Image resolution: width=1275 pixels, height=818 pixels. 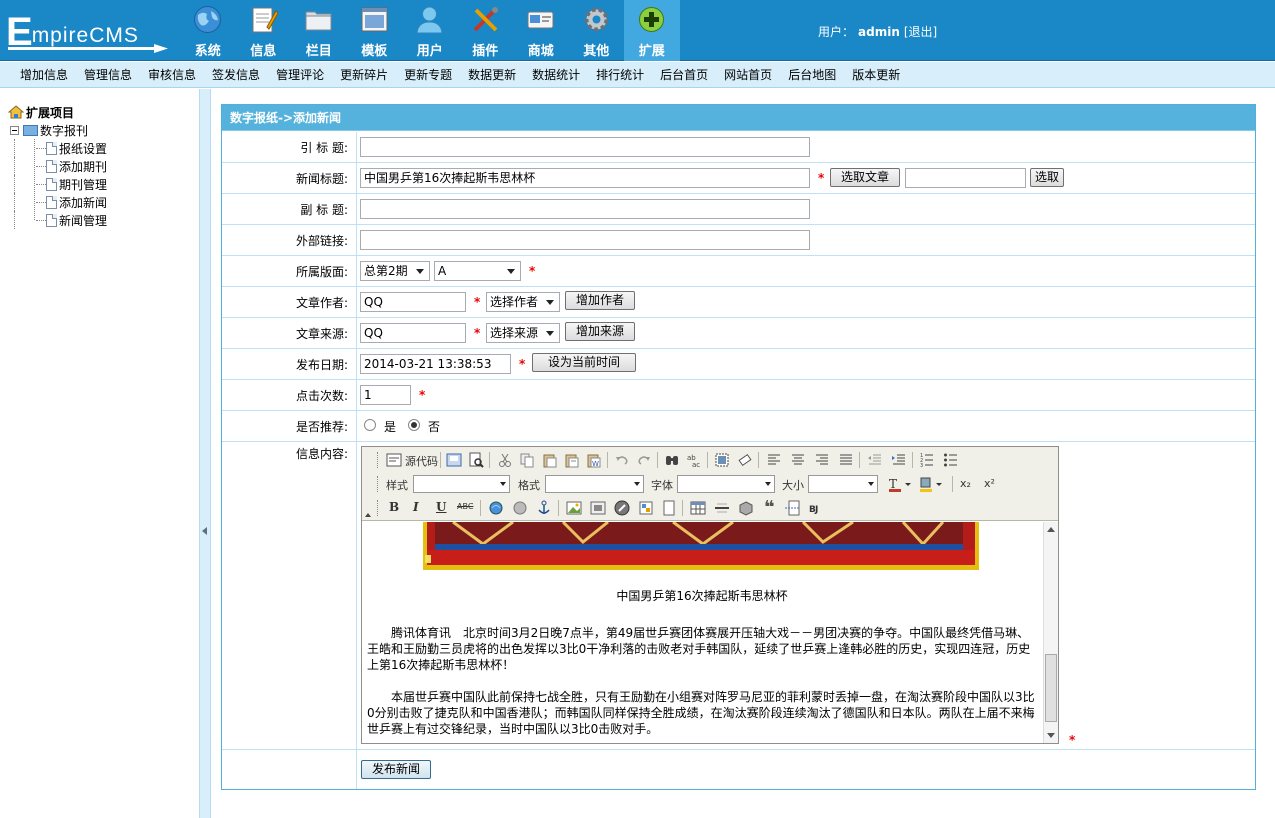 What do you see at coordinates (846, 460) in the screenshot?
I see `justify-icon` at bounding box center [846, 460].